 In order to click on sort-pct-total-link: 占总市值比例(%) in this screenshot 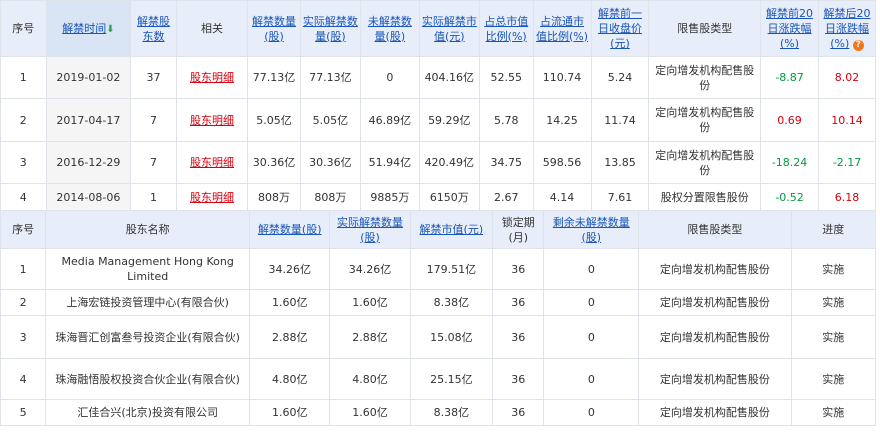, I will do `click(506, 29)`.